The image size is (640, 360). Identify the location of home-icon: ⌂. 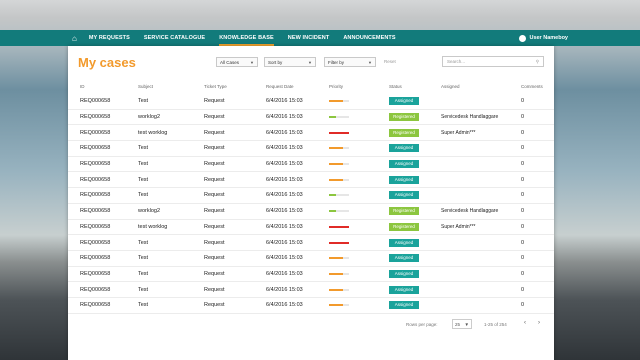
(74, 38).